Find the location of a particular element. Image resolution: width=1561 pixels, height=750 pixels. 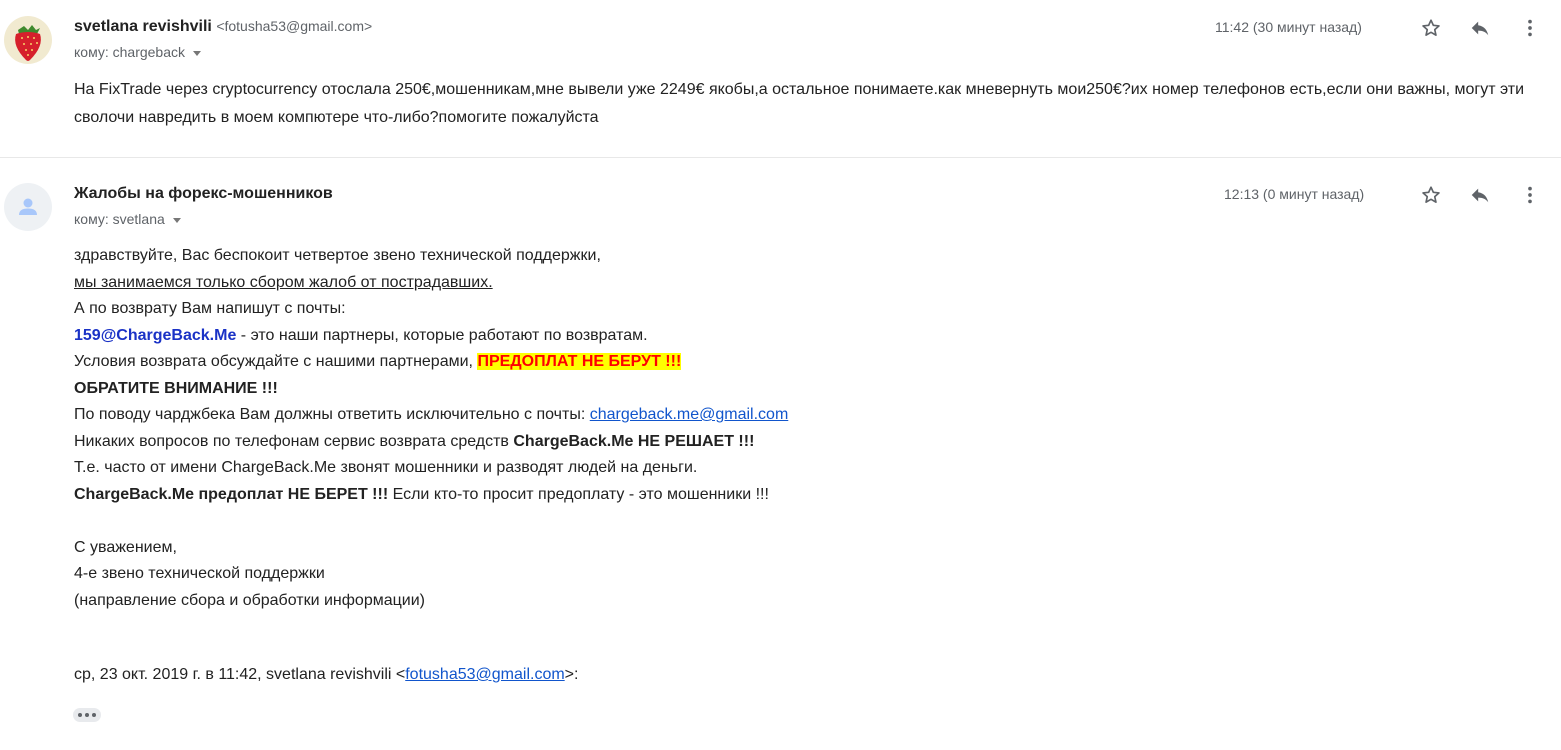

sender-email: <fotusha53@gmail.com> is located at coordinates (294, 26).